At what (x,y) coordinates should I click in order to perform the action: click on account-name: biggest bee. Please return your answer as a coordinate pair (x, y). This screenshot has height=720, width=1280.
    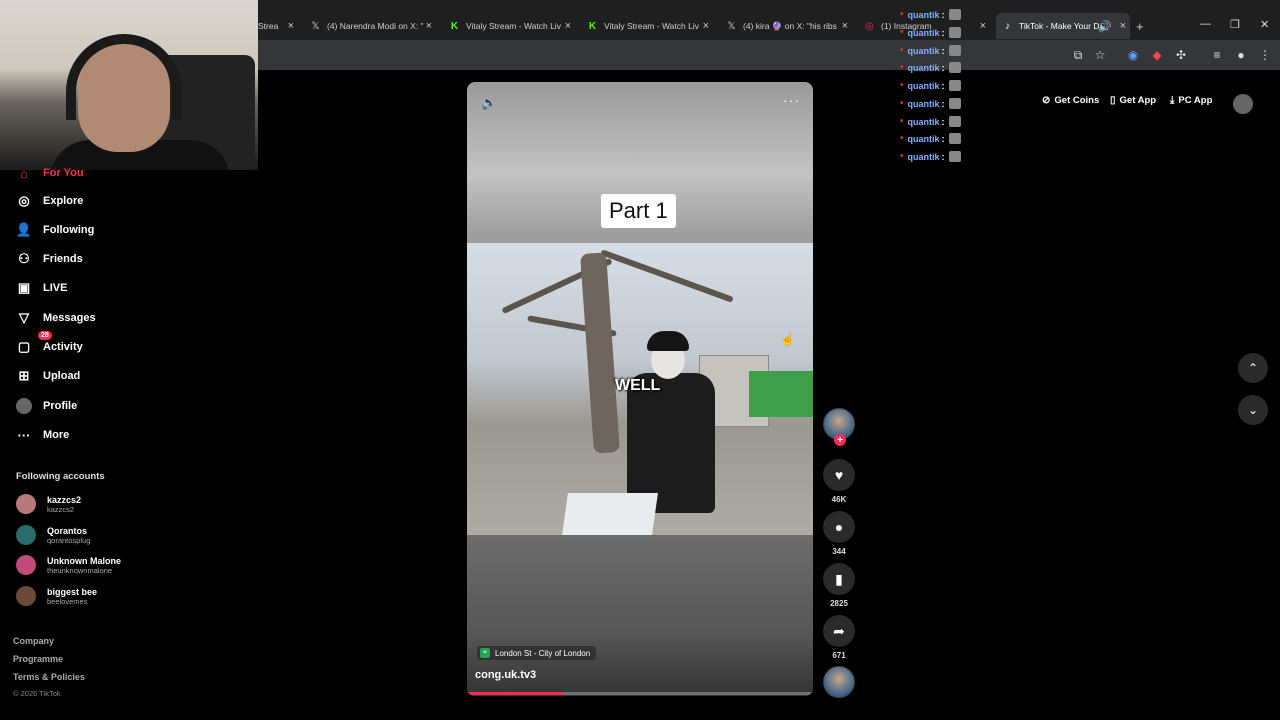
    Looking at the image, I should click on (72, 591).